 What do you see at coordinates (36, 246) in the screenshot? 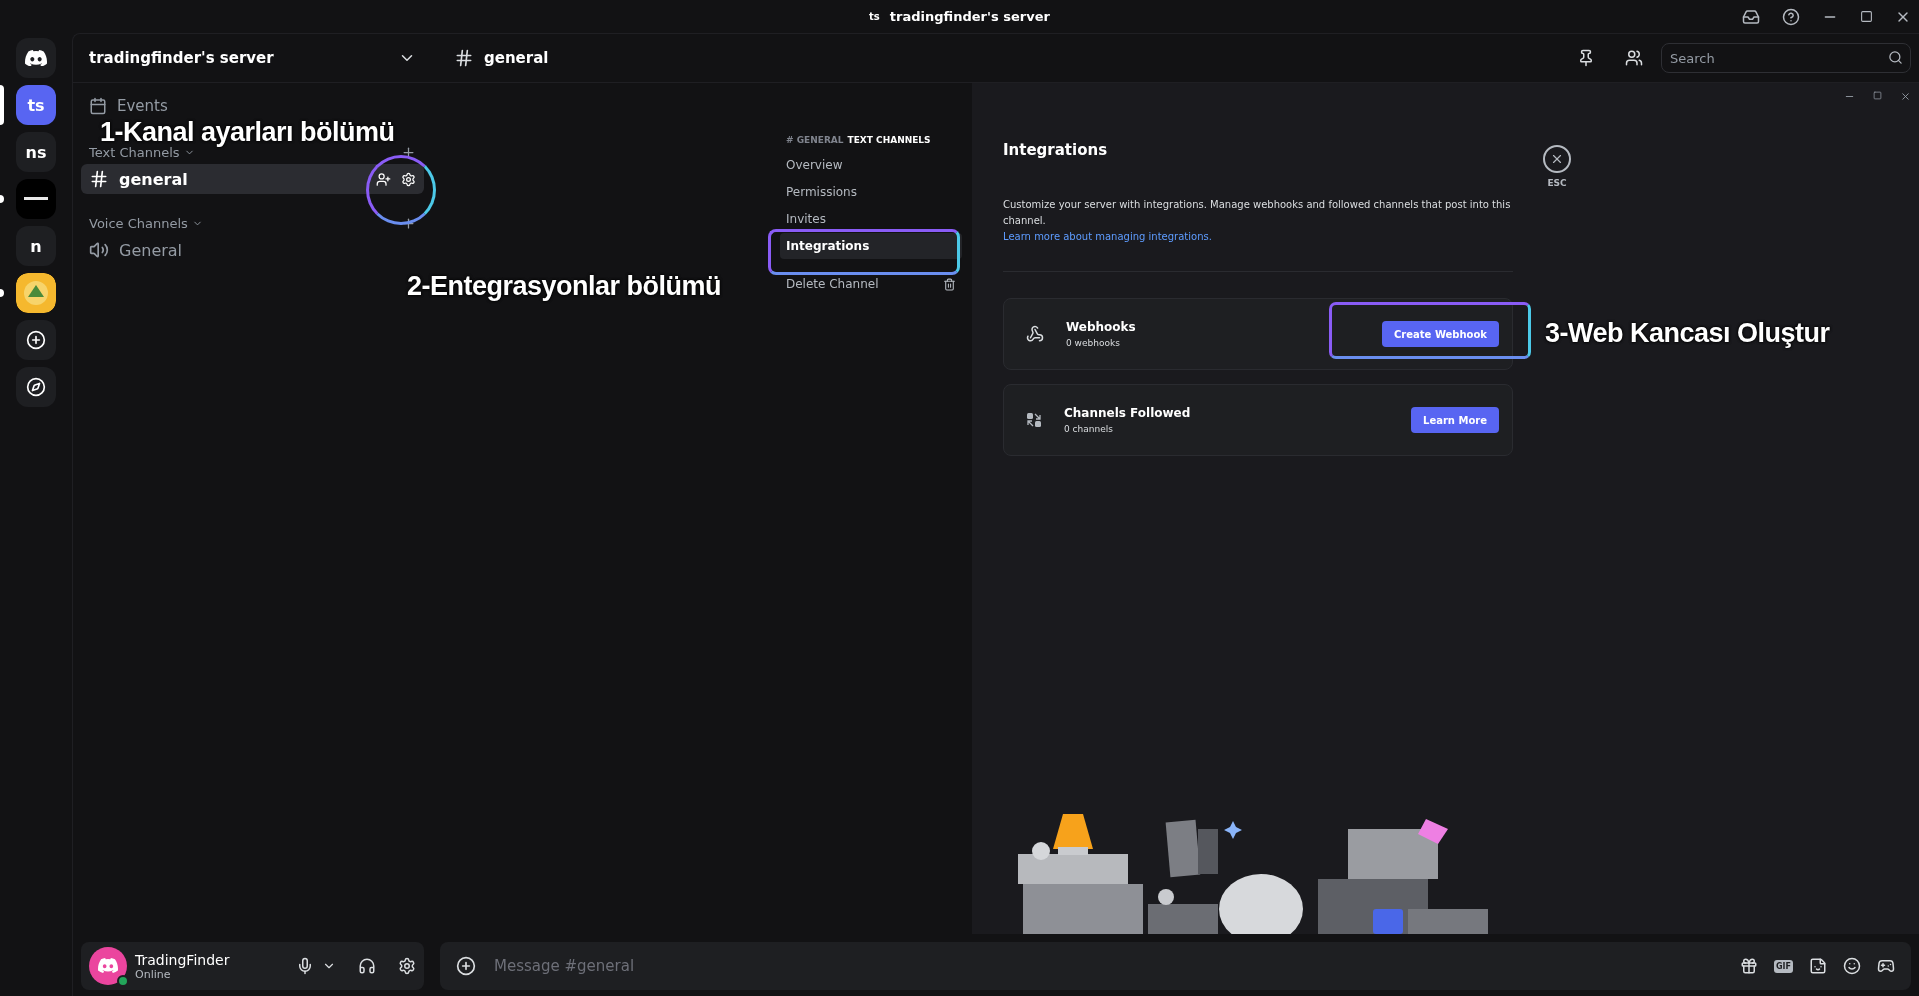
I see `server-icon: n` at bounding box center [36, 246].